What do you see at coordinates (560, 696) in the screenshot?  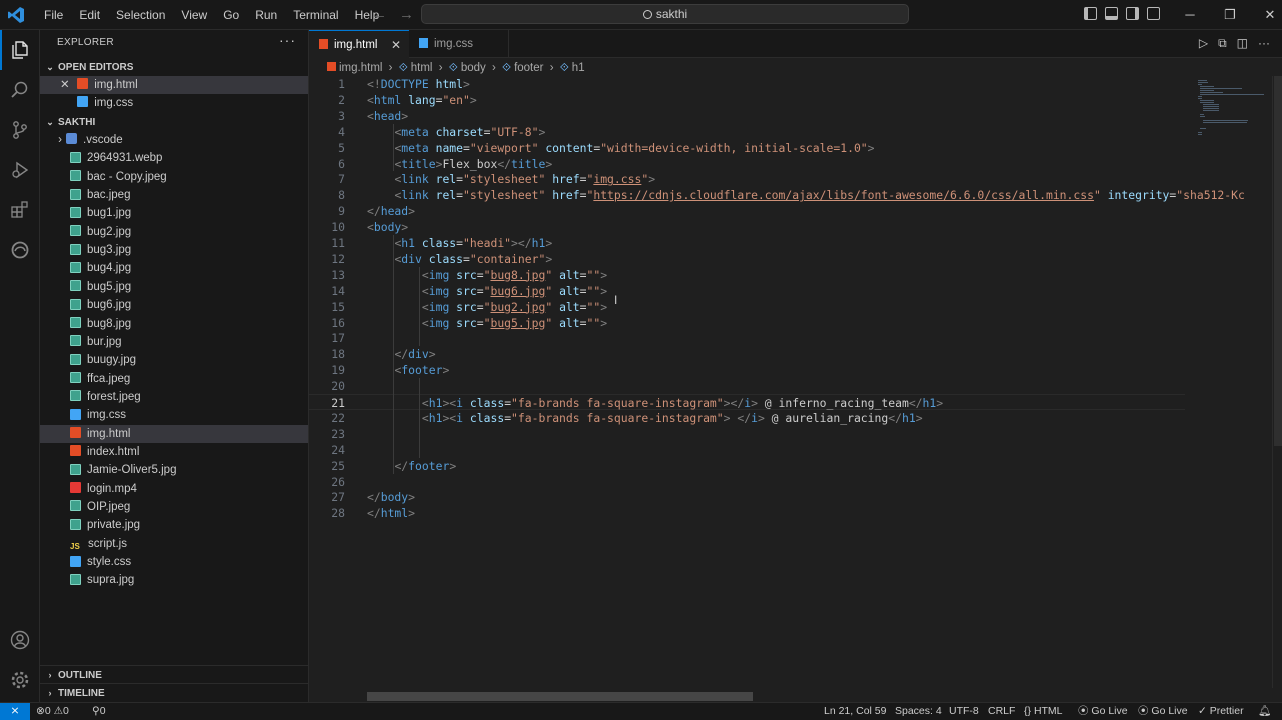 I see `horizontal-scrollbar-thumb` at bounding box center [560, 696].